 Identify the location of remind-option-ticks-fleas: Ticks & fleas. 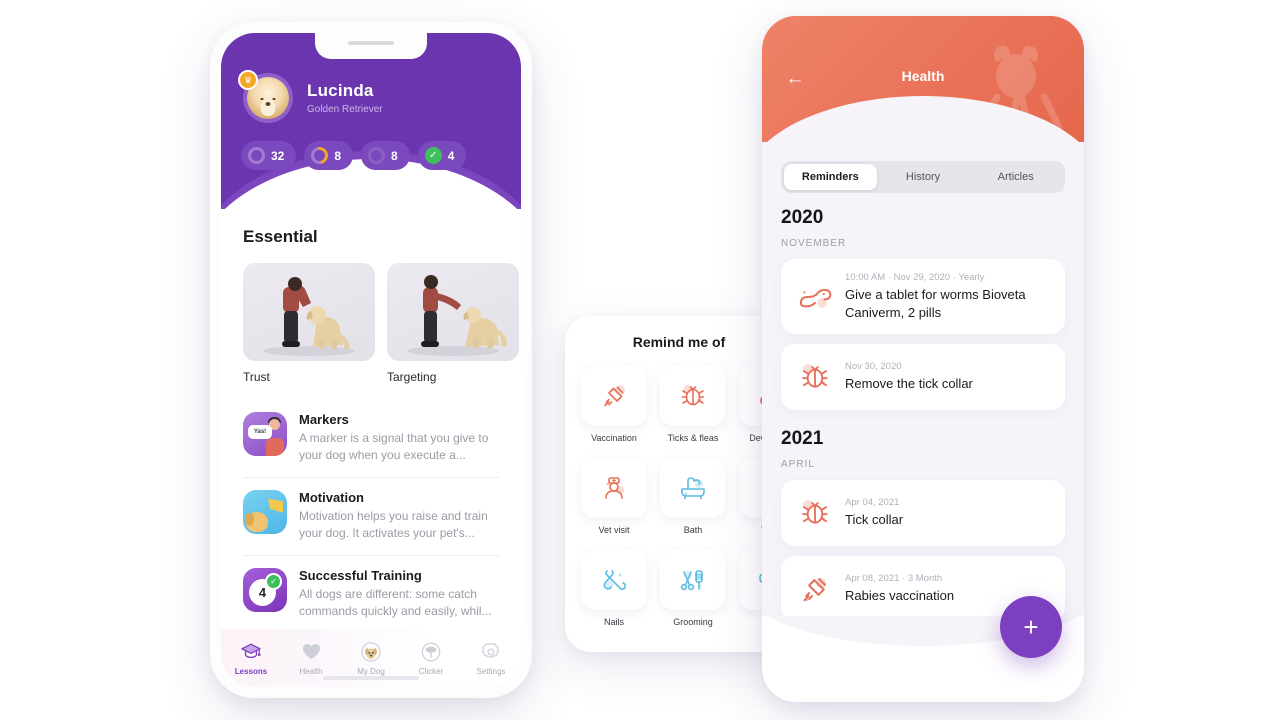
(693, 404).